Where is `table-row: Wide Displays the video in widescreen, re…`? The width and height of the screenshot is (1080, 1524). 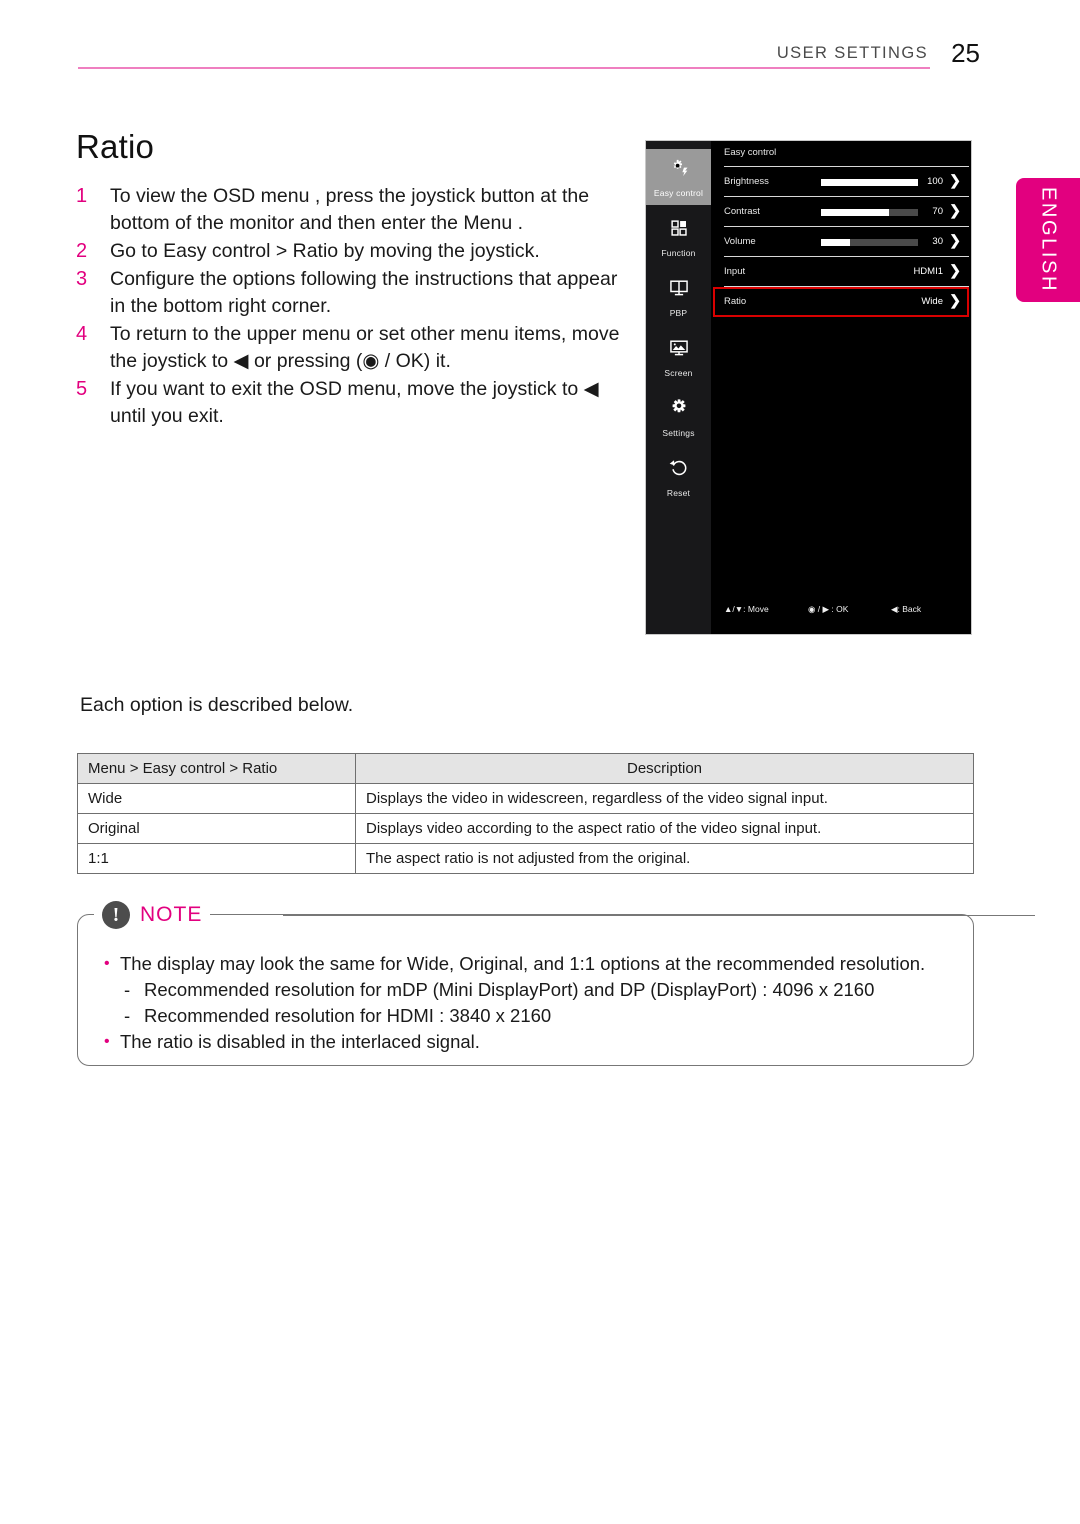 table-row: Wide Displays the video in widescreen, re… is located at coordinates (525, 798).